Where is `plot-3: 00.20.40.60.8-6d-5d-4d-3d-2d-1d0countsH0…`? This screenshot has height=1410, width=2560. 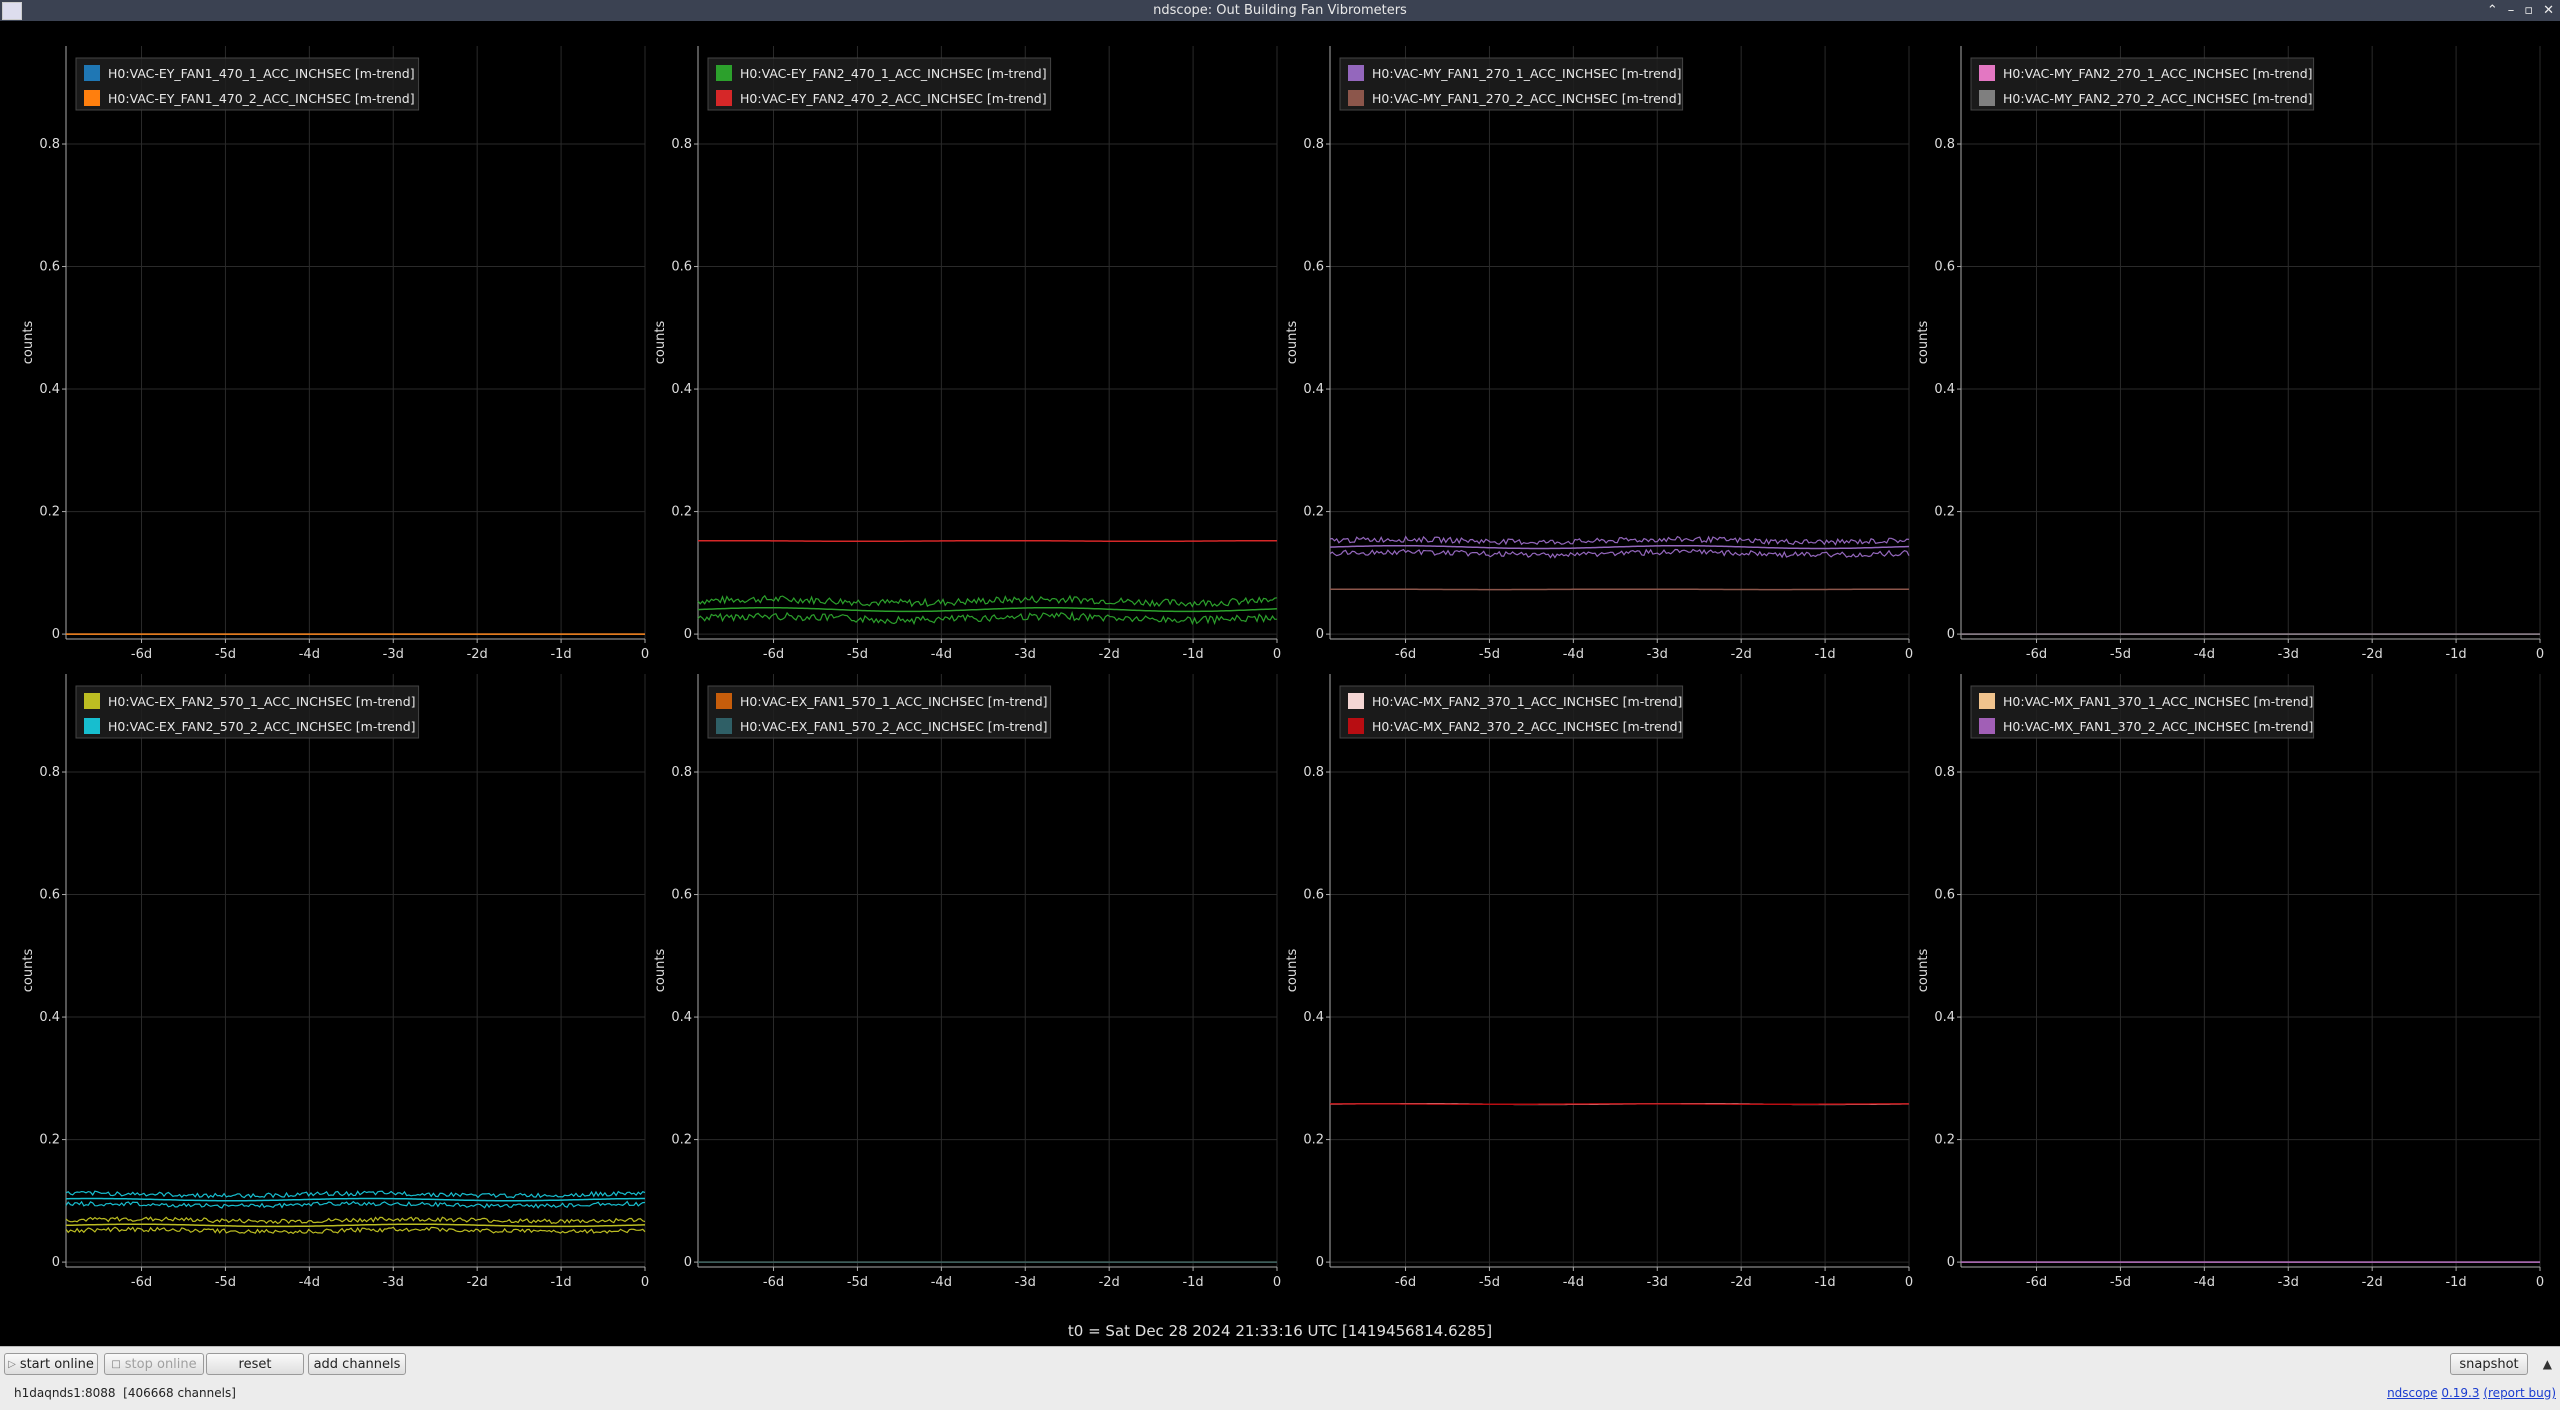 plot-3: 00.20.40.60.8-6d-5d-4d-3d-2d-1d0countsH0… is located at coordinates (1599, 354).